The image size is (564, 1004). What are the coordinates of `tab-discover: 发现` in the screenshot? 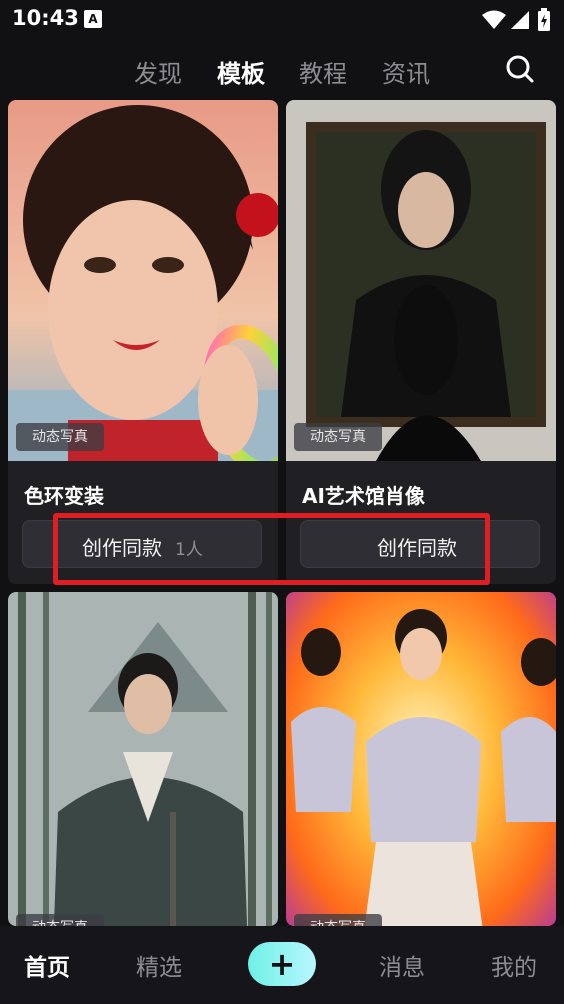 It's located at (158, 71).